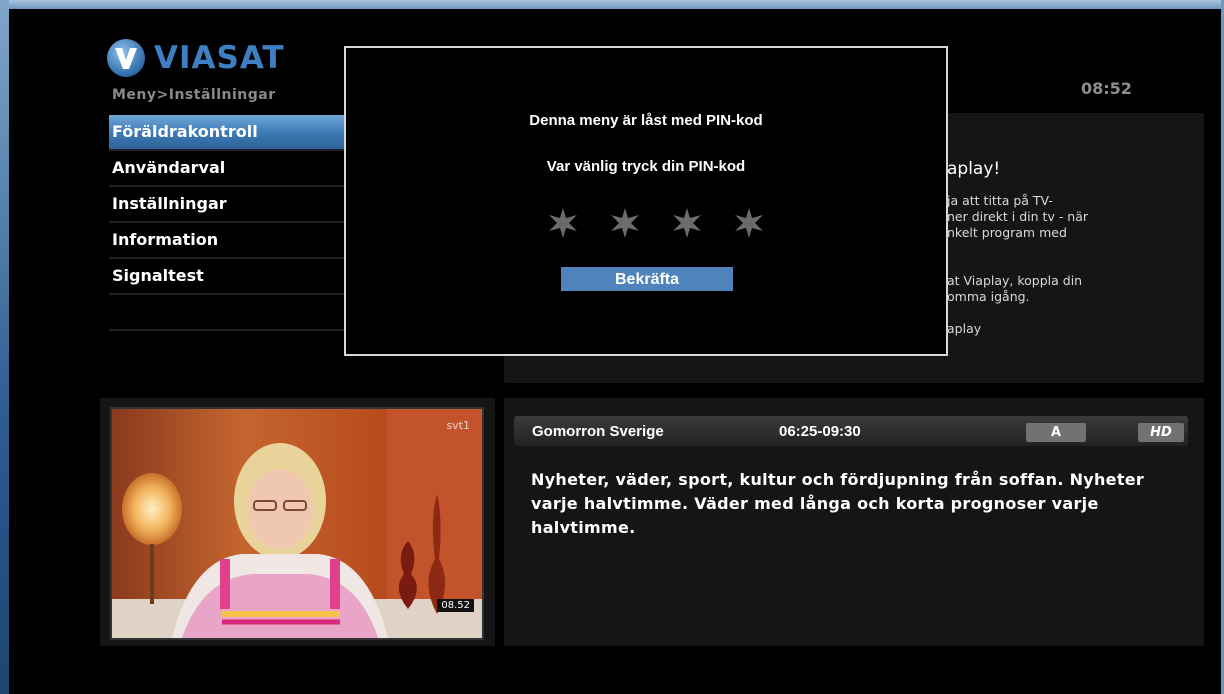  What do you see at coordinates (232, 277) in the screenshot?
I see `menu-item-signal-test: Signaltest` at bounding box center [232, 277].